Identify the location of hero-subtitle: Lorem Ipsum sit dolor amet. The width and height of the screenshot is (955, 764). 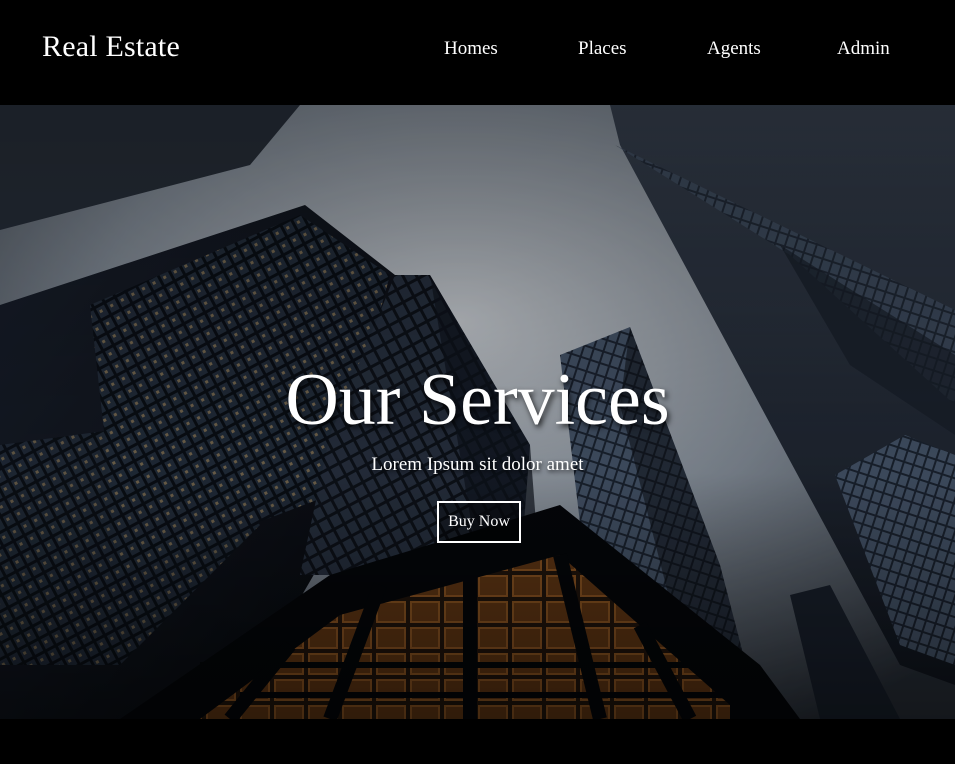
(477, 464).